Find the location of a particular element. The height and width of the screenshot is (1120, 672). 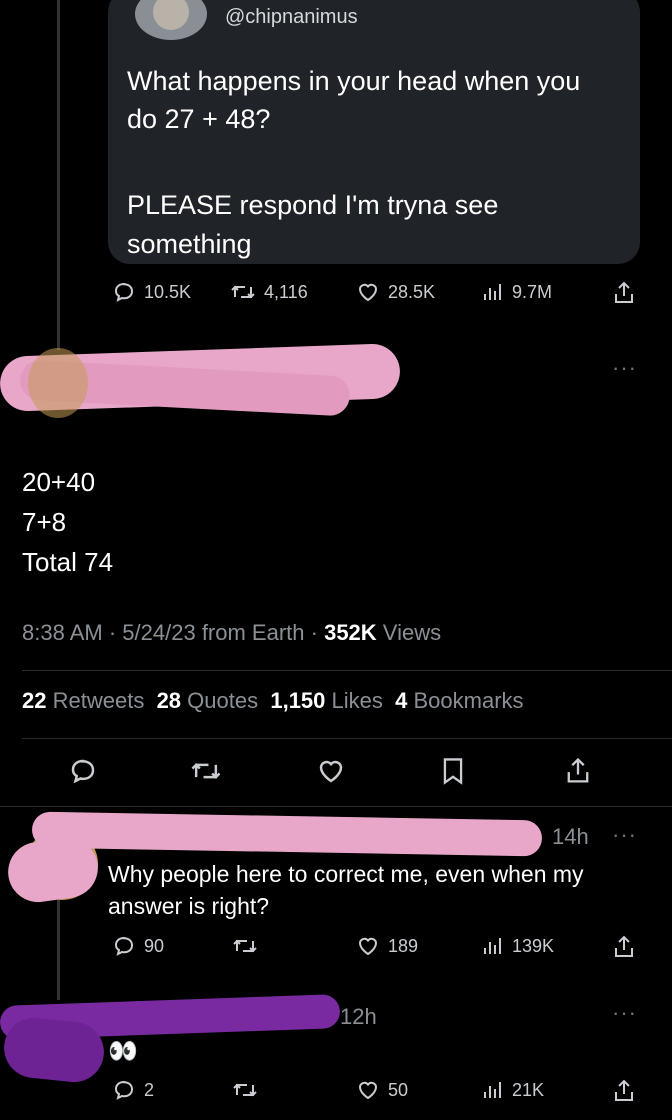

reply1-like-button: 189 is located at coordinates (387, 946).